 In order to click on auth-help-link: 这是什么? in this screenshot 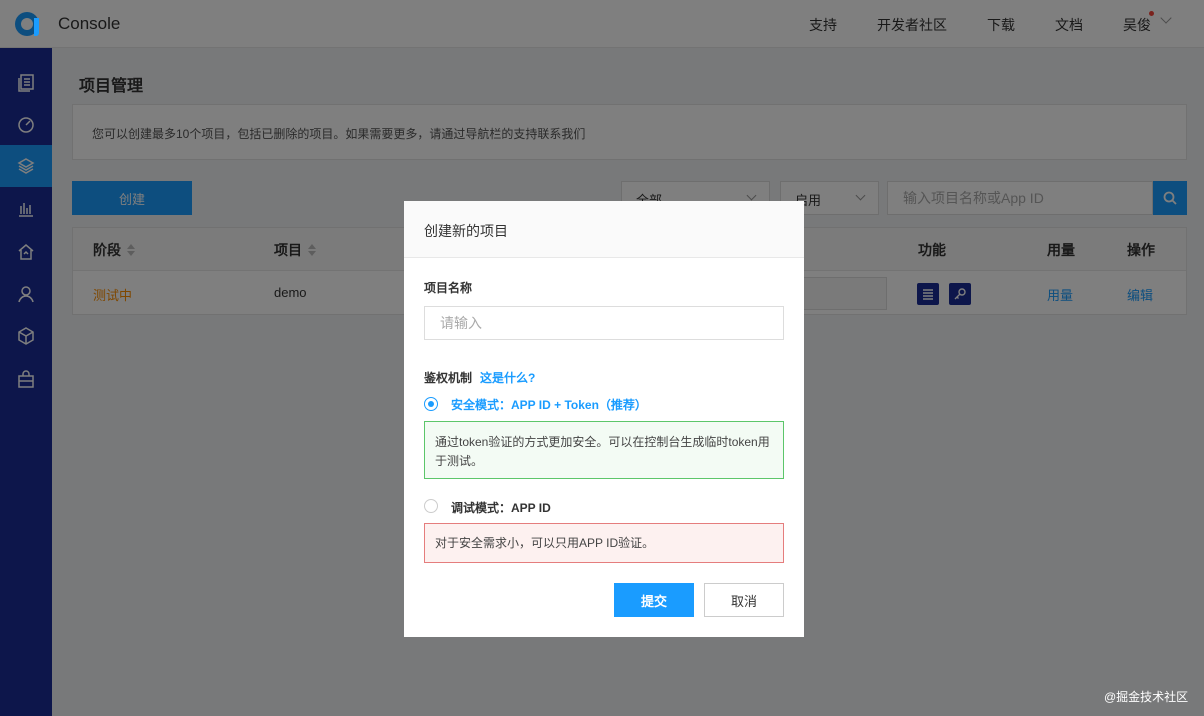, I will do `click(507, 377)`.